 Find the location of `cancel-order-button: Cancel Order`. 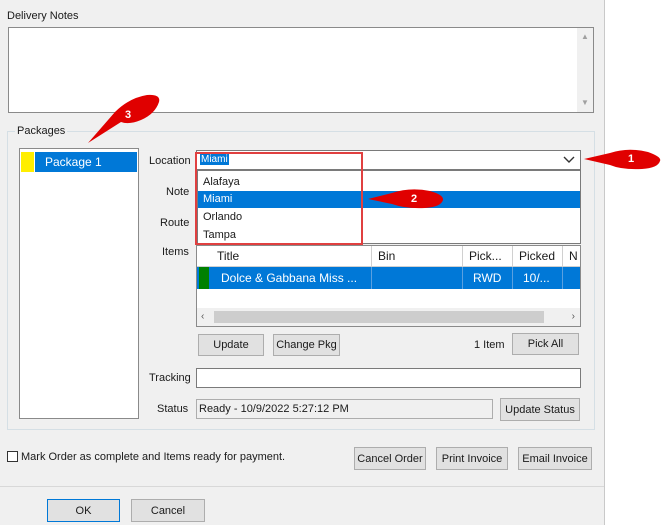

cancel-order-button: Cancel Order is located at coordinates (390, 458).